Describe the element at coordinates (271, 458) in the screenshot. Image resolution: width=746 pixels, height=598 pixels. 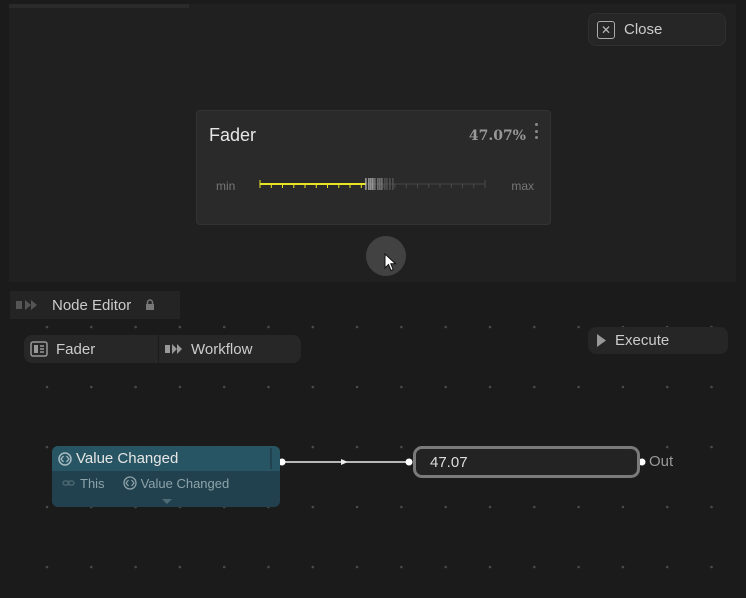
I see `header-divider` at that location.